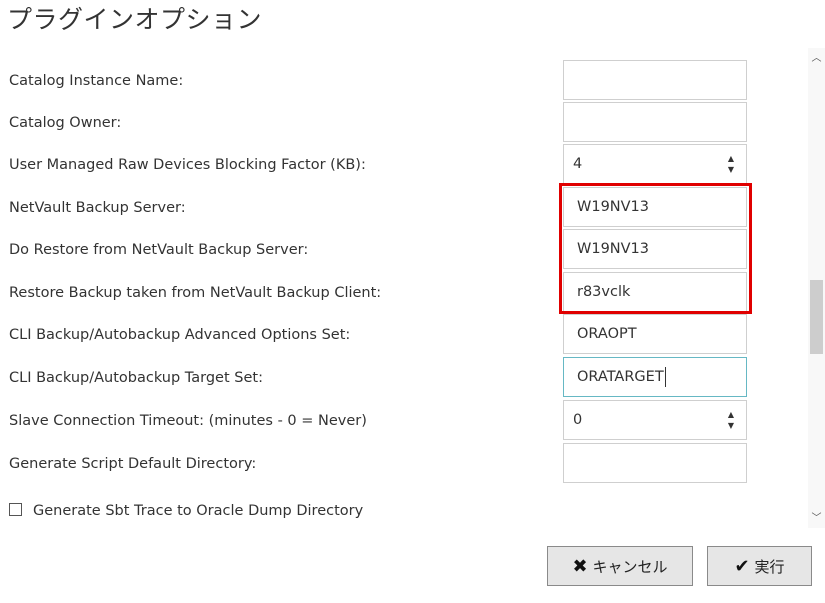 This screenshot has width=825, height=603. I want to click on row-catalog-instance-name: Catalog Instance Name:, so click(404, 81).